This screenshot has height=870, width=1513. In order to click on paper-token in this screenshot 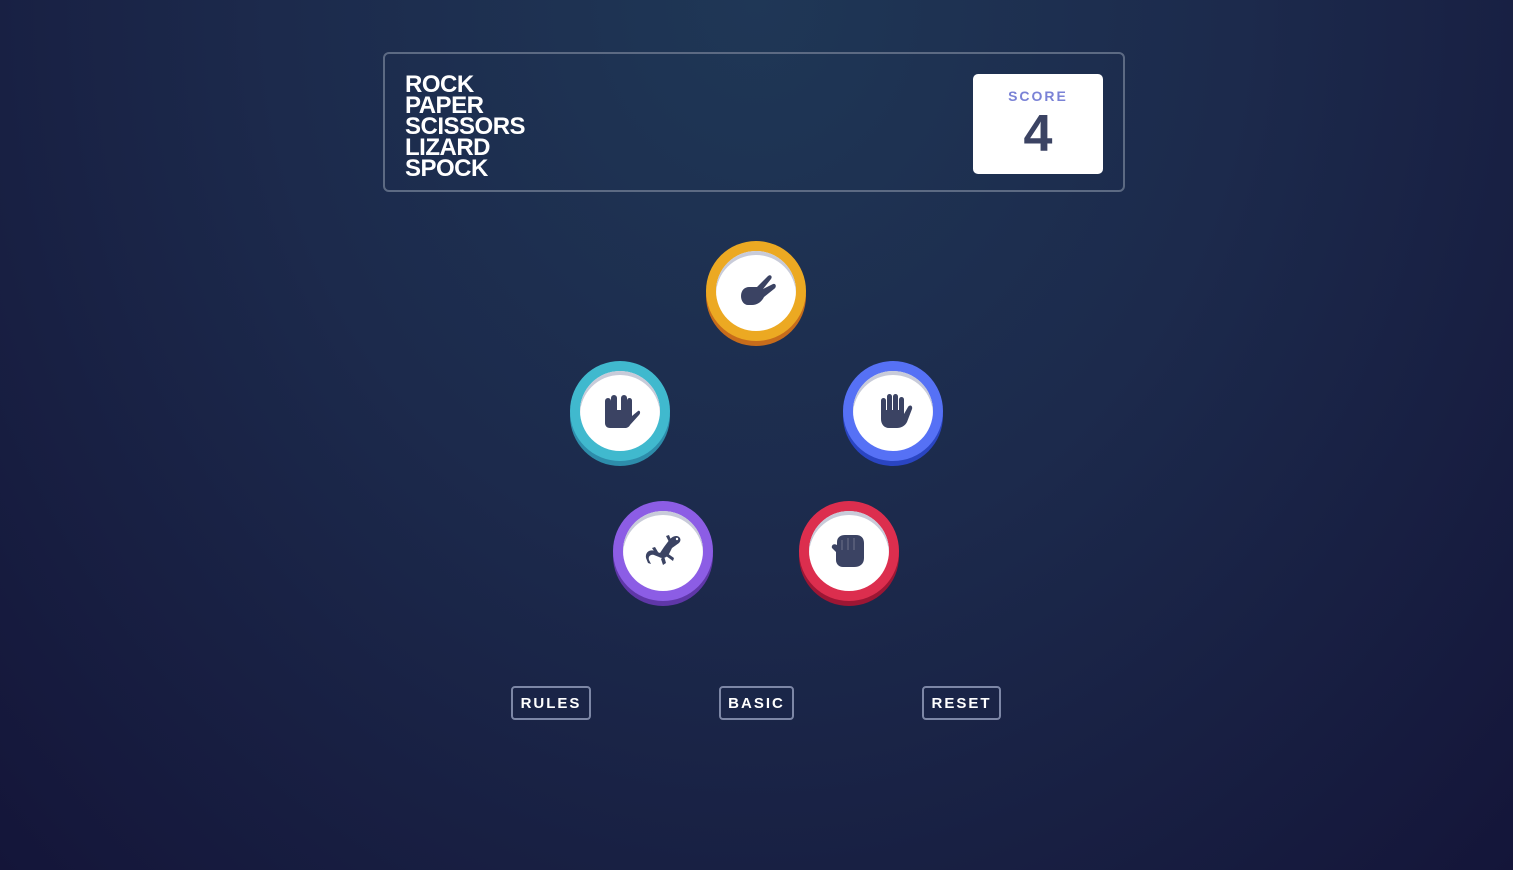, I will do `click(893, 411)`.